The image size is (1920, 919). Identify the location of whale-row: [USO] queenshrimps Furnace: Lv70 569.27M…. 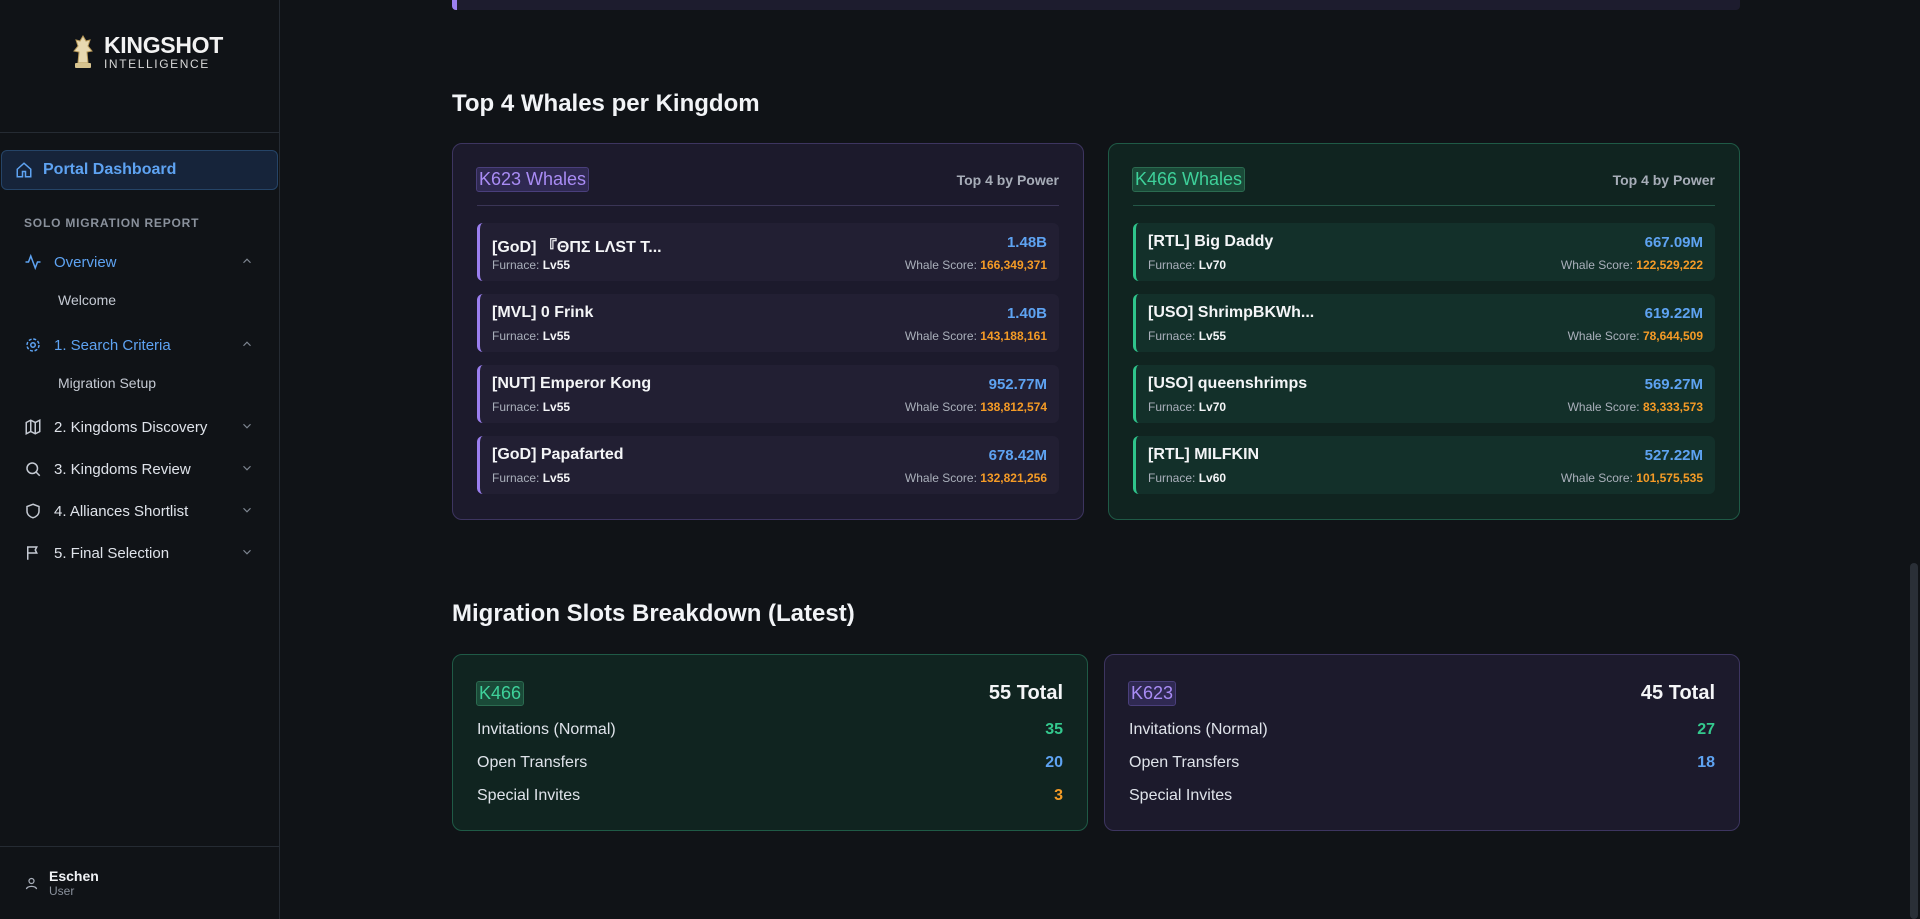
(1424, 394).